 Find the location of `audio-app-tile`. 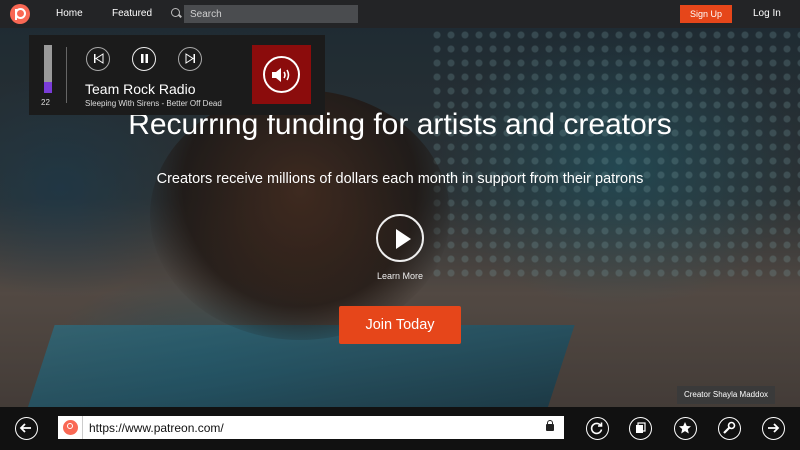

audio-app-tile is located at coordinates (281, 74).